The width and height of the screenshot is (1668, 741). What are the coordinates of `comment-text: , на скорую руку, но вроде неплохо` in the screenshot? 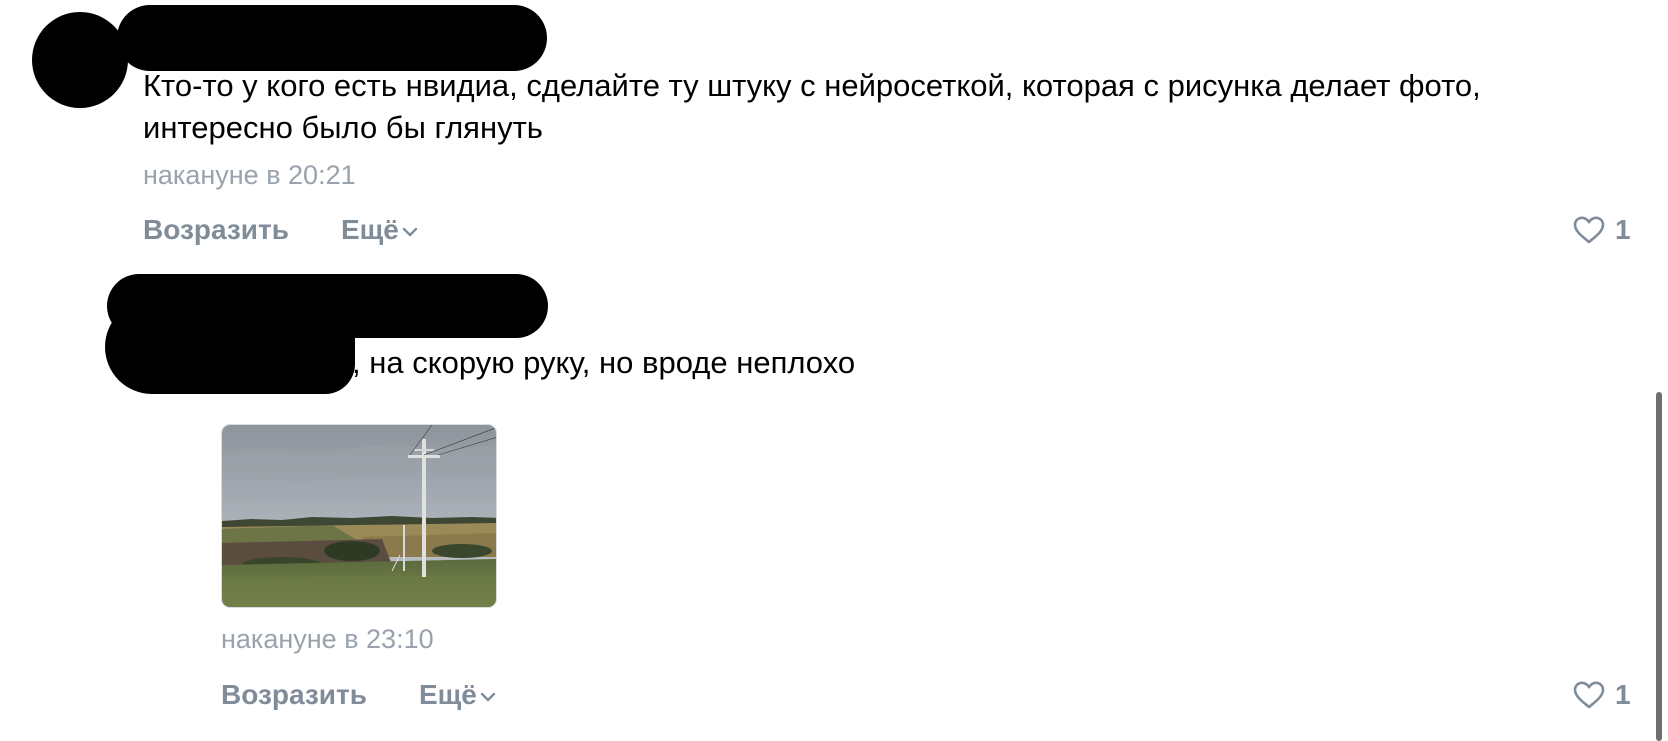 It's located at (604, 362).